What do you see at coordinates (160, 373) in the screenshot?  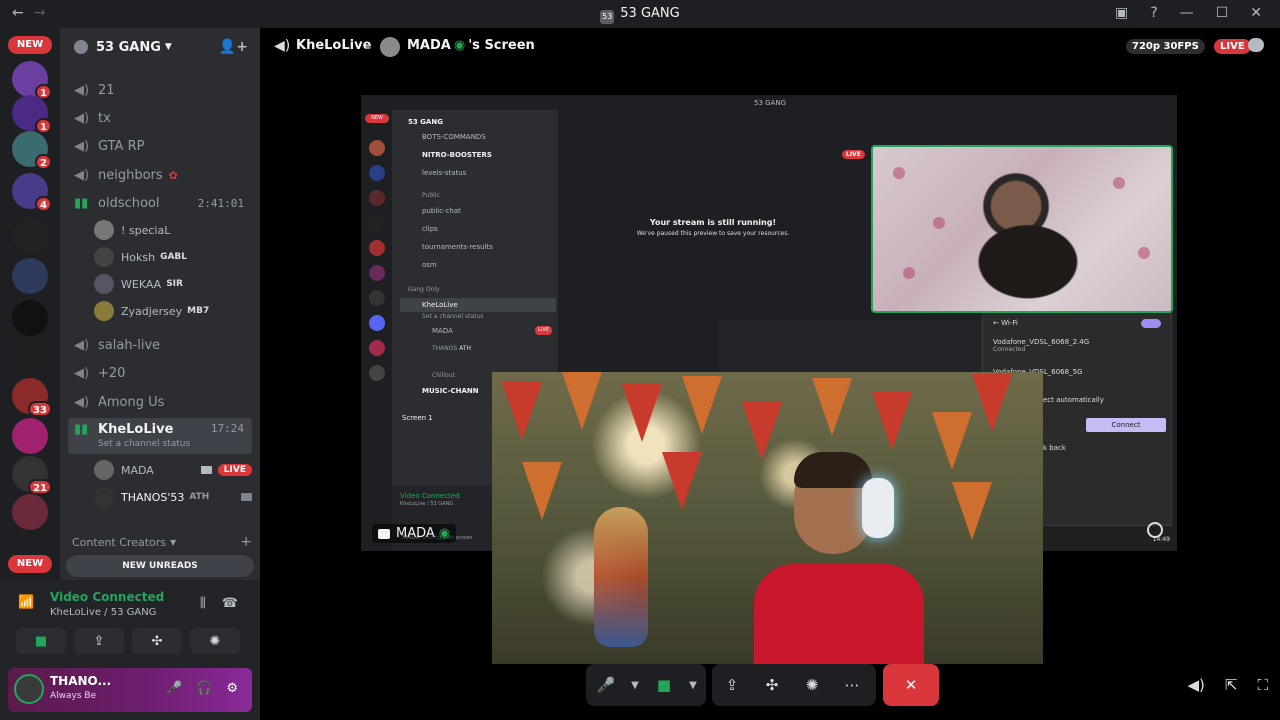 I see `channel-plus20: ◀) +20` at bounding box center [160, 373].